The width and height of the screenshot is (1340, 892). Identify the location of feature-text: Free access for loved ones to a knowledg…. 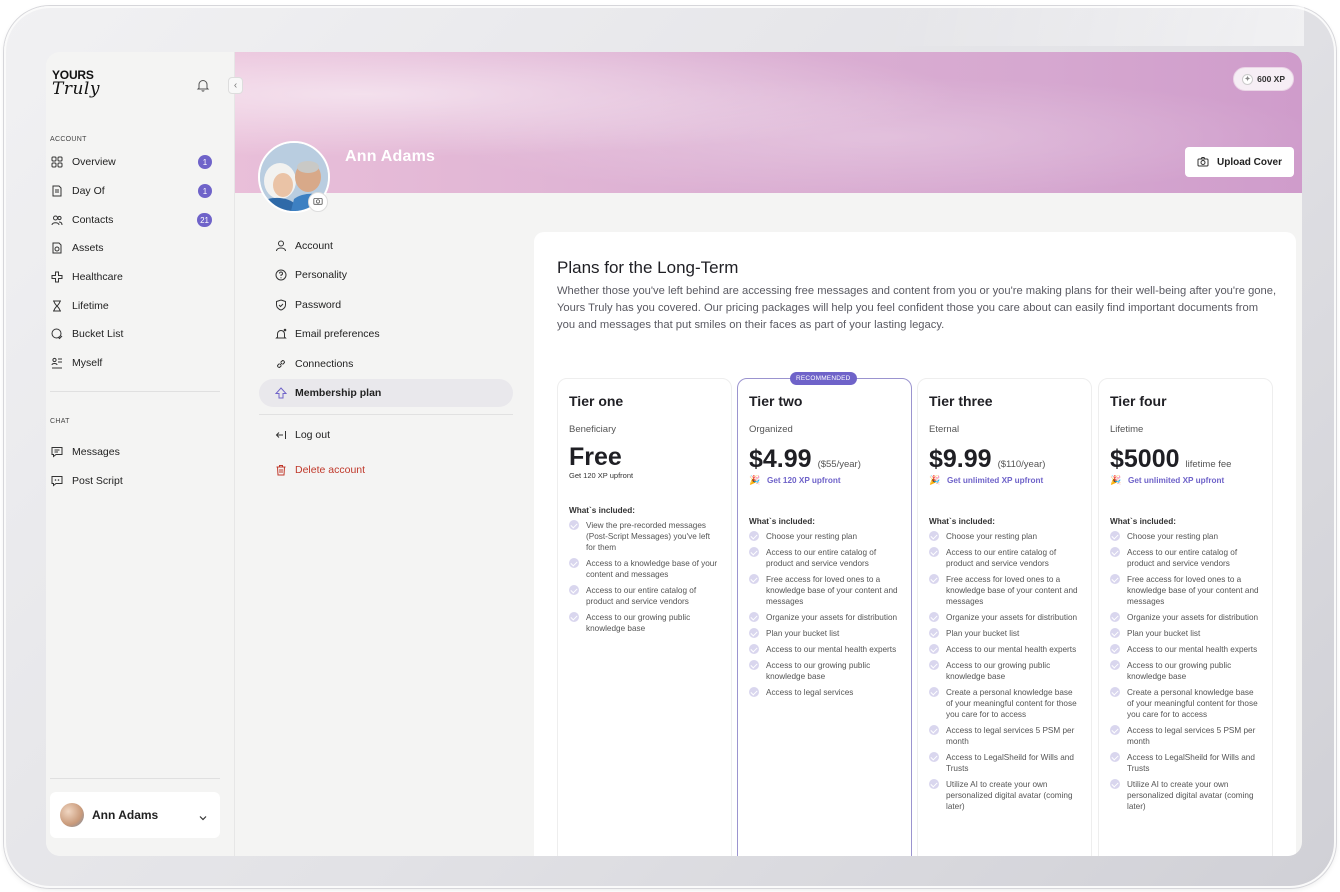
(1012, 590).